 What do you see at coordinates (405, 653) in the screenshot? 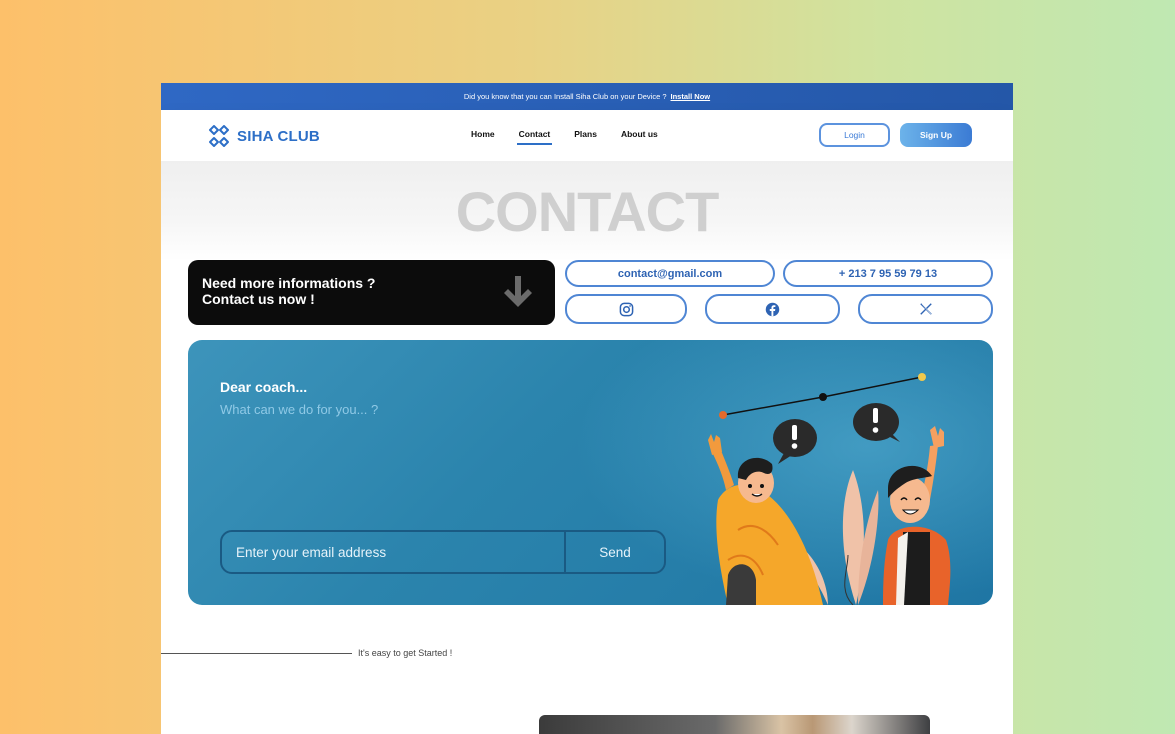
I see `section-label: It's easy to get Started !` at bounding box center [405, 653].